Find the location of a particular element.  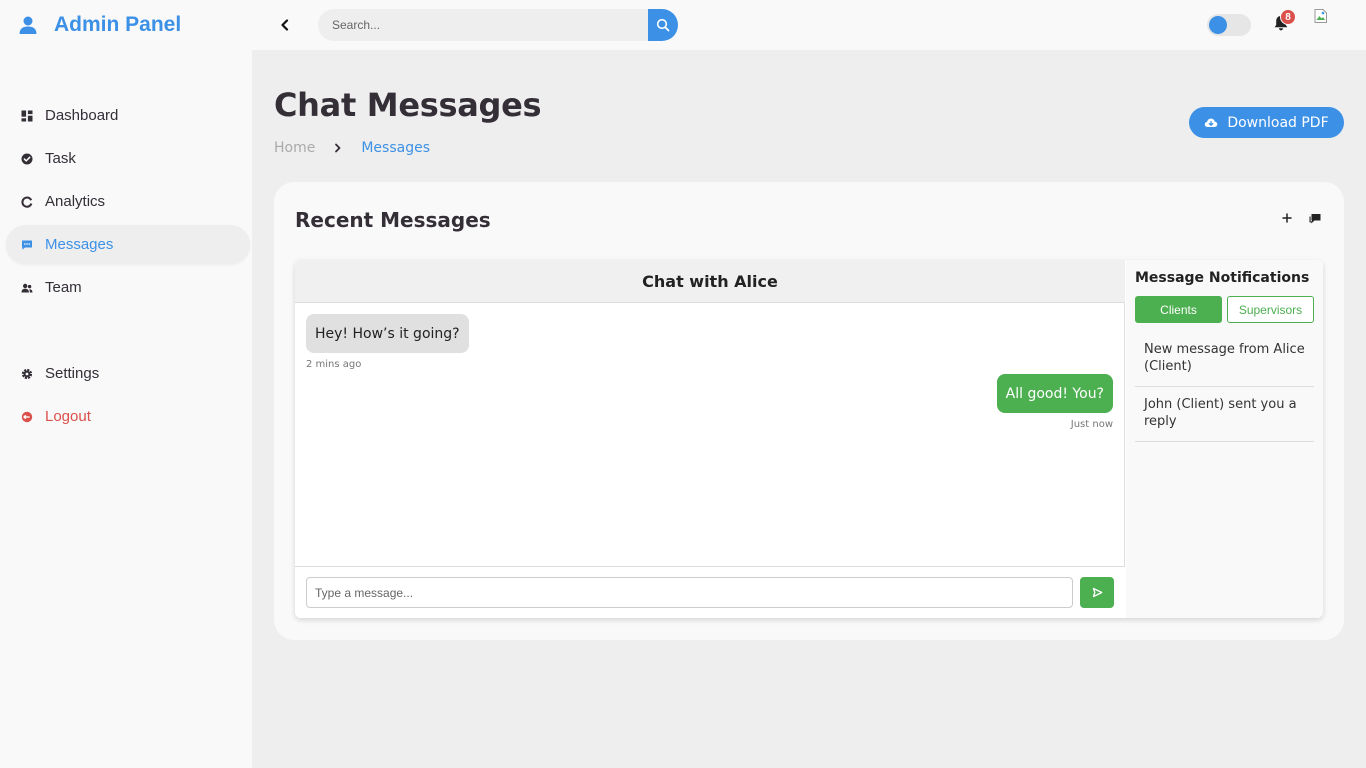

search-icon is located at coordinates (663, 25).